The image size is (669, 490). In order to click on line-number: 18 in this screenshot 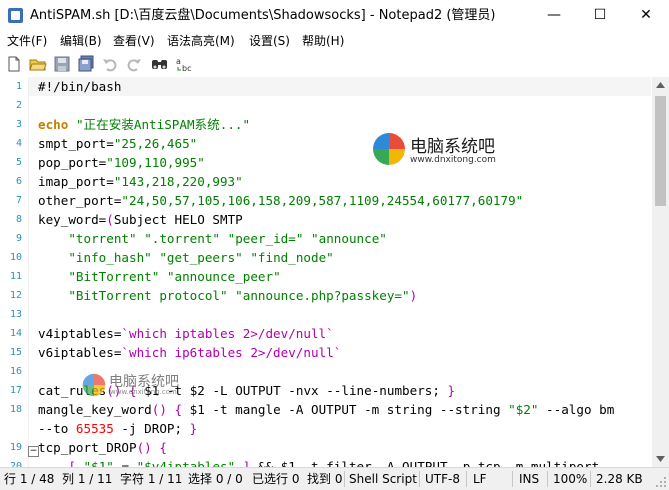, I will do `click(15, 409)`.